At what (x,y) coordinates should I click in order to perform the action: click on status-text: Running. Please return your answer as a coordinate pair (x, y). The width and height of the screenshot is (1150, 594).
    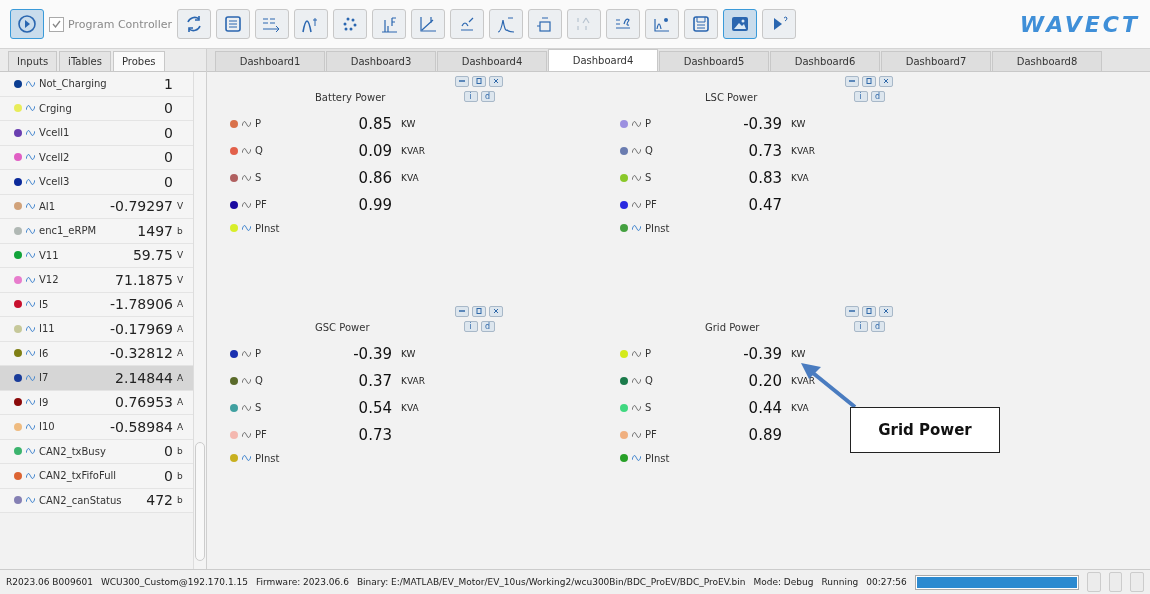
    Looking at the image, I should click on (840, 582).